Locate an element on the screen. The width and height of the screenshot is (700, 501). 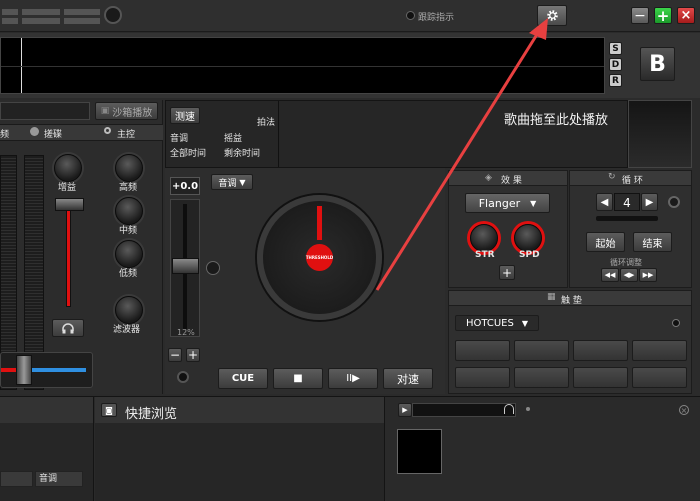
arrow-line is located at coordinates (459, 159).